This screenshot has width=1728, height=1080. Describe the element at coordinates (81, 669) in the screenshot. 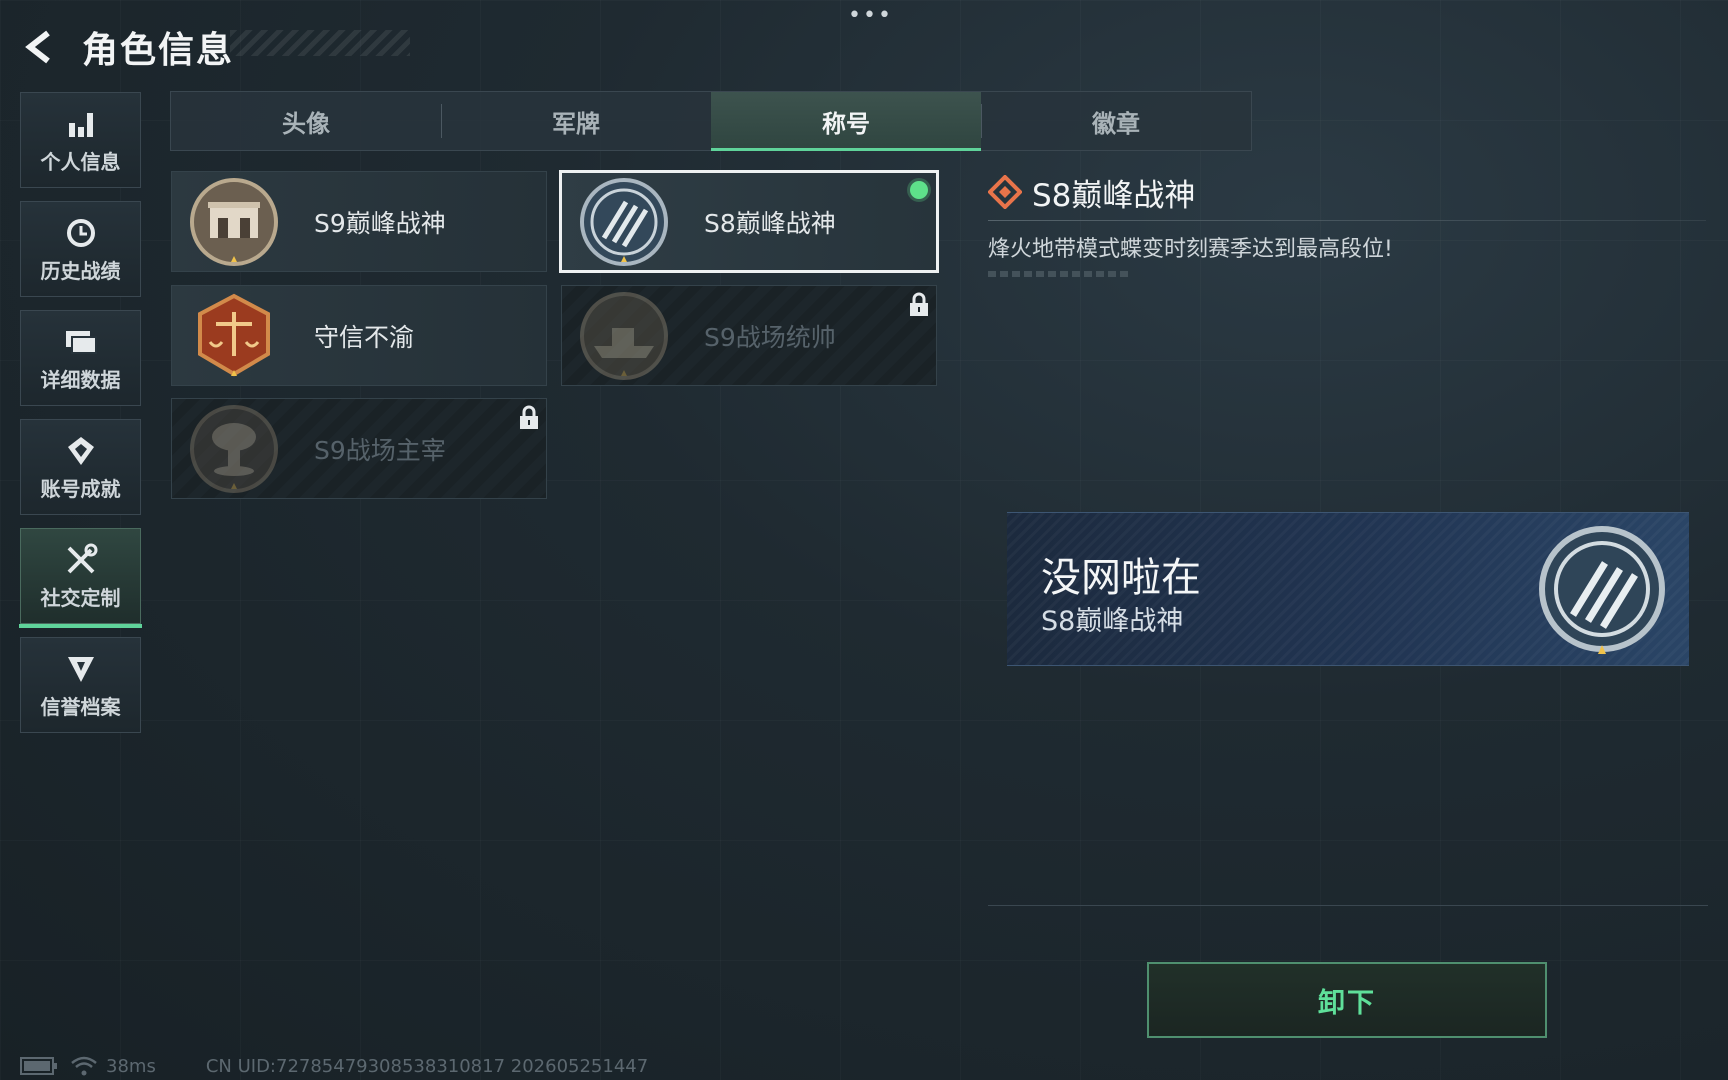

I see `reputation-shield-icon` at that location.